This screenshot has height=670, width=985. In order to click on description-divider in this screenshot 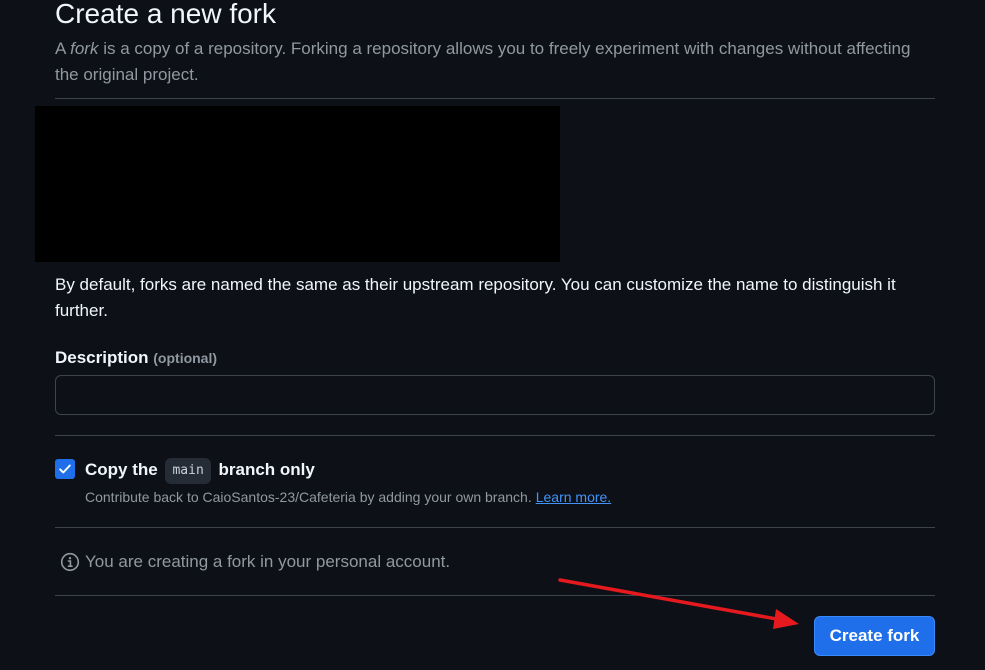, I will do `click(495, 435)`.